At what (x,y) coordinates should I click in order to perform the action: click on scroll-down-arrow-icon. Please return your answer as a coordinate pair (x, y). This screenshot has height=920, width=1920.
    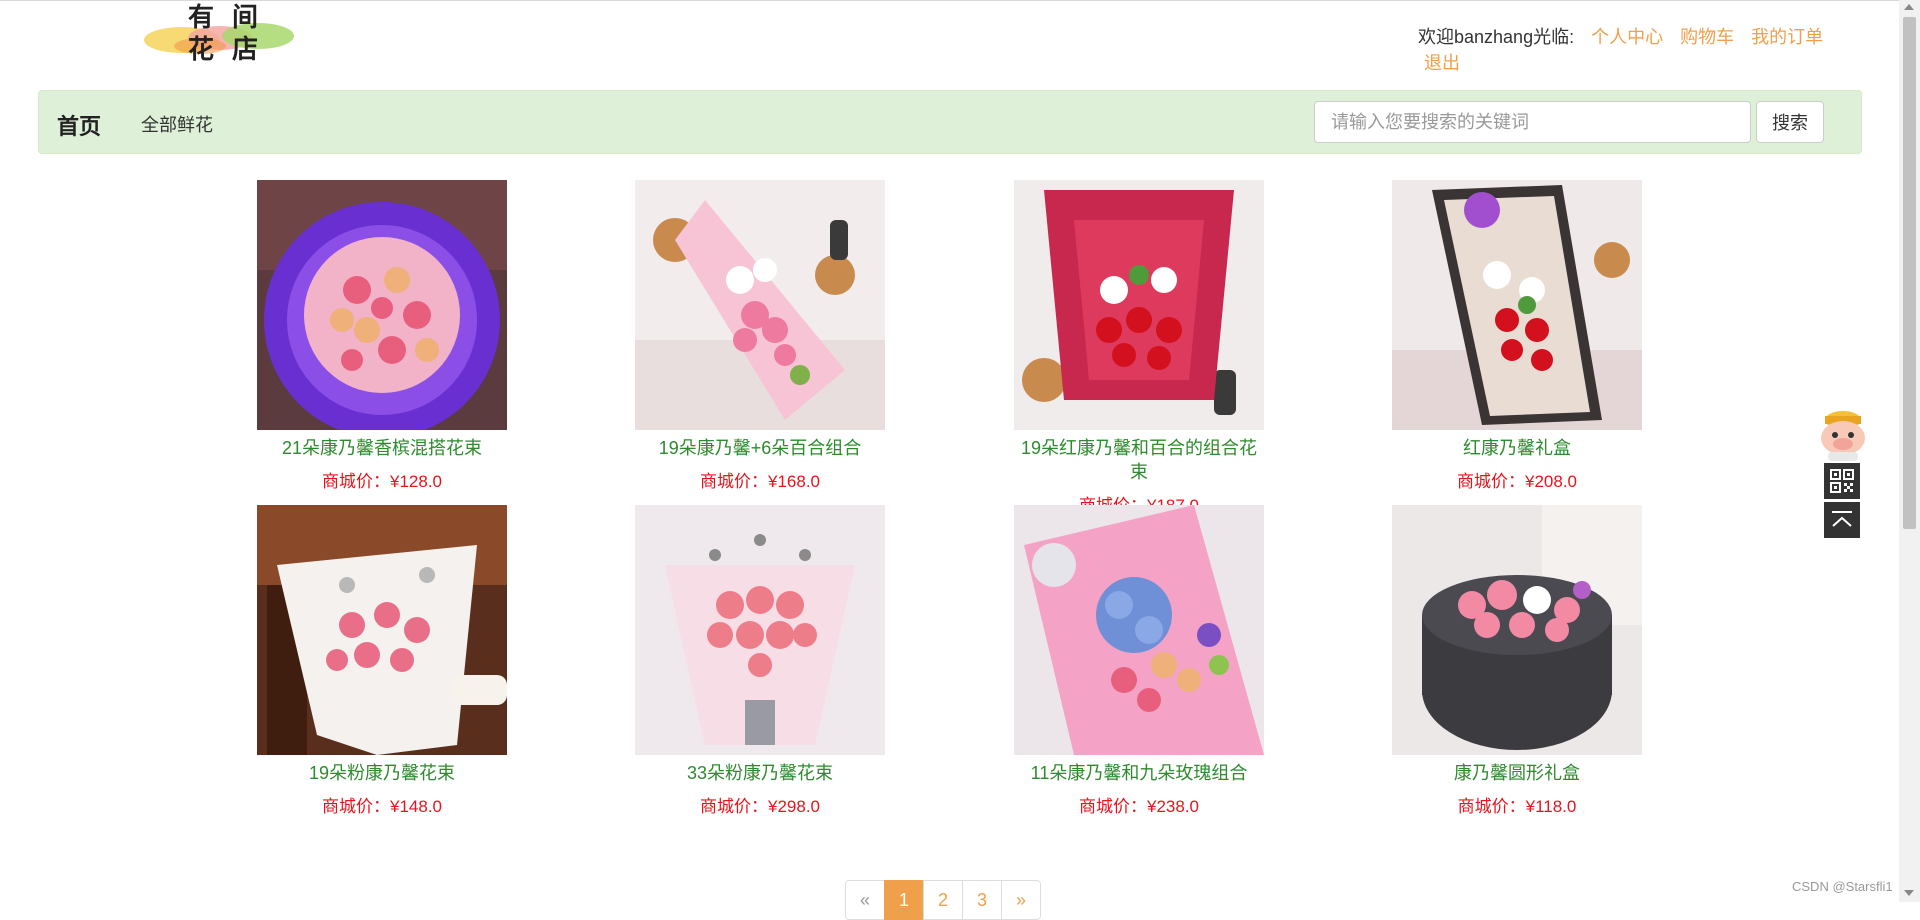
    Looking at the image, I should click on (1909, 893).